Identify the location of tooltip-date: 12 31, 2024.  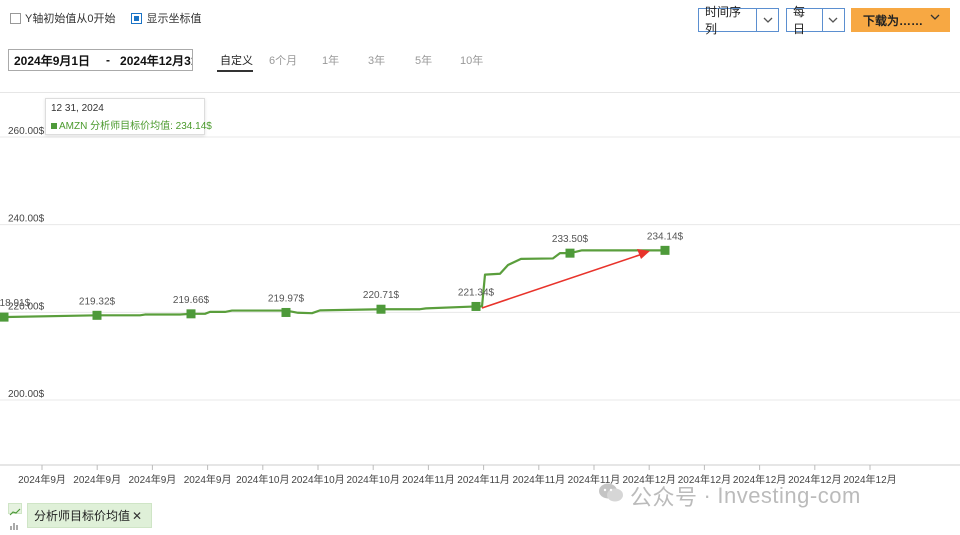
(77, 108).